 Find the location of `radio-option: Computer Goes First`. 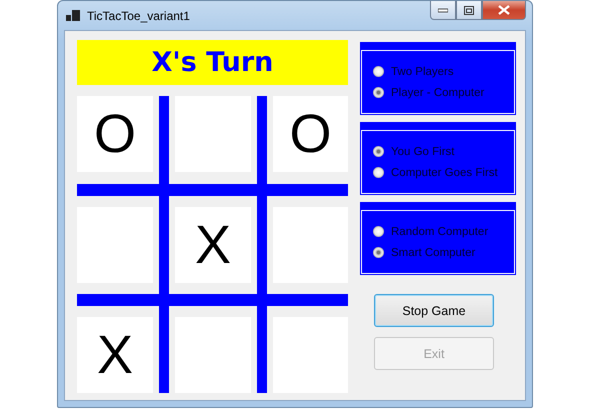

radio-option: Computer Goes First is located at coordinates (443, 172).